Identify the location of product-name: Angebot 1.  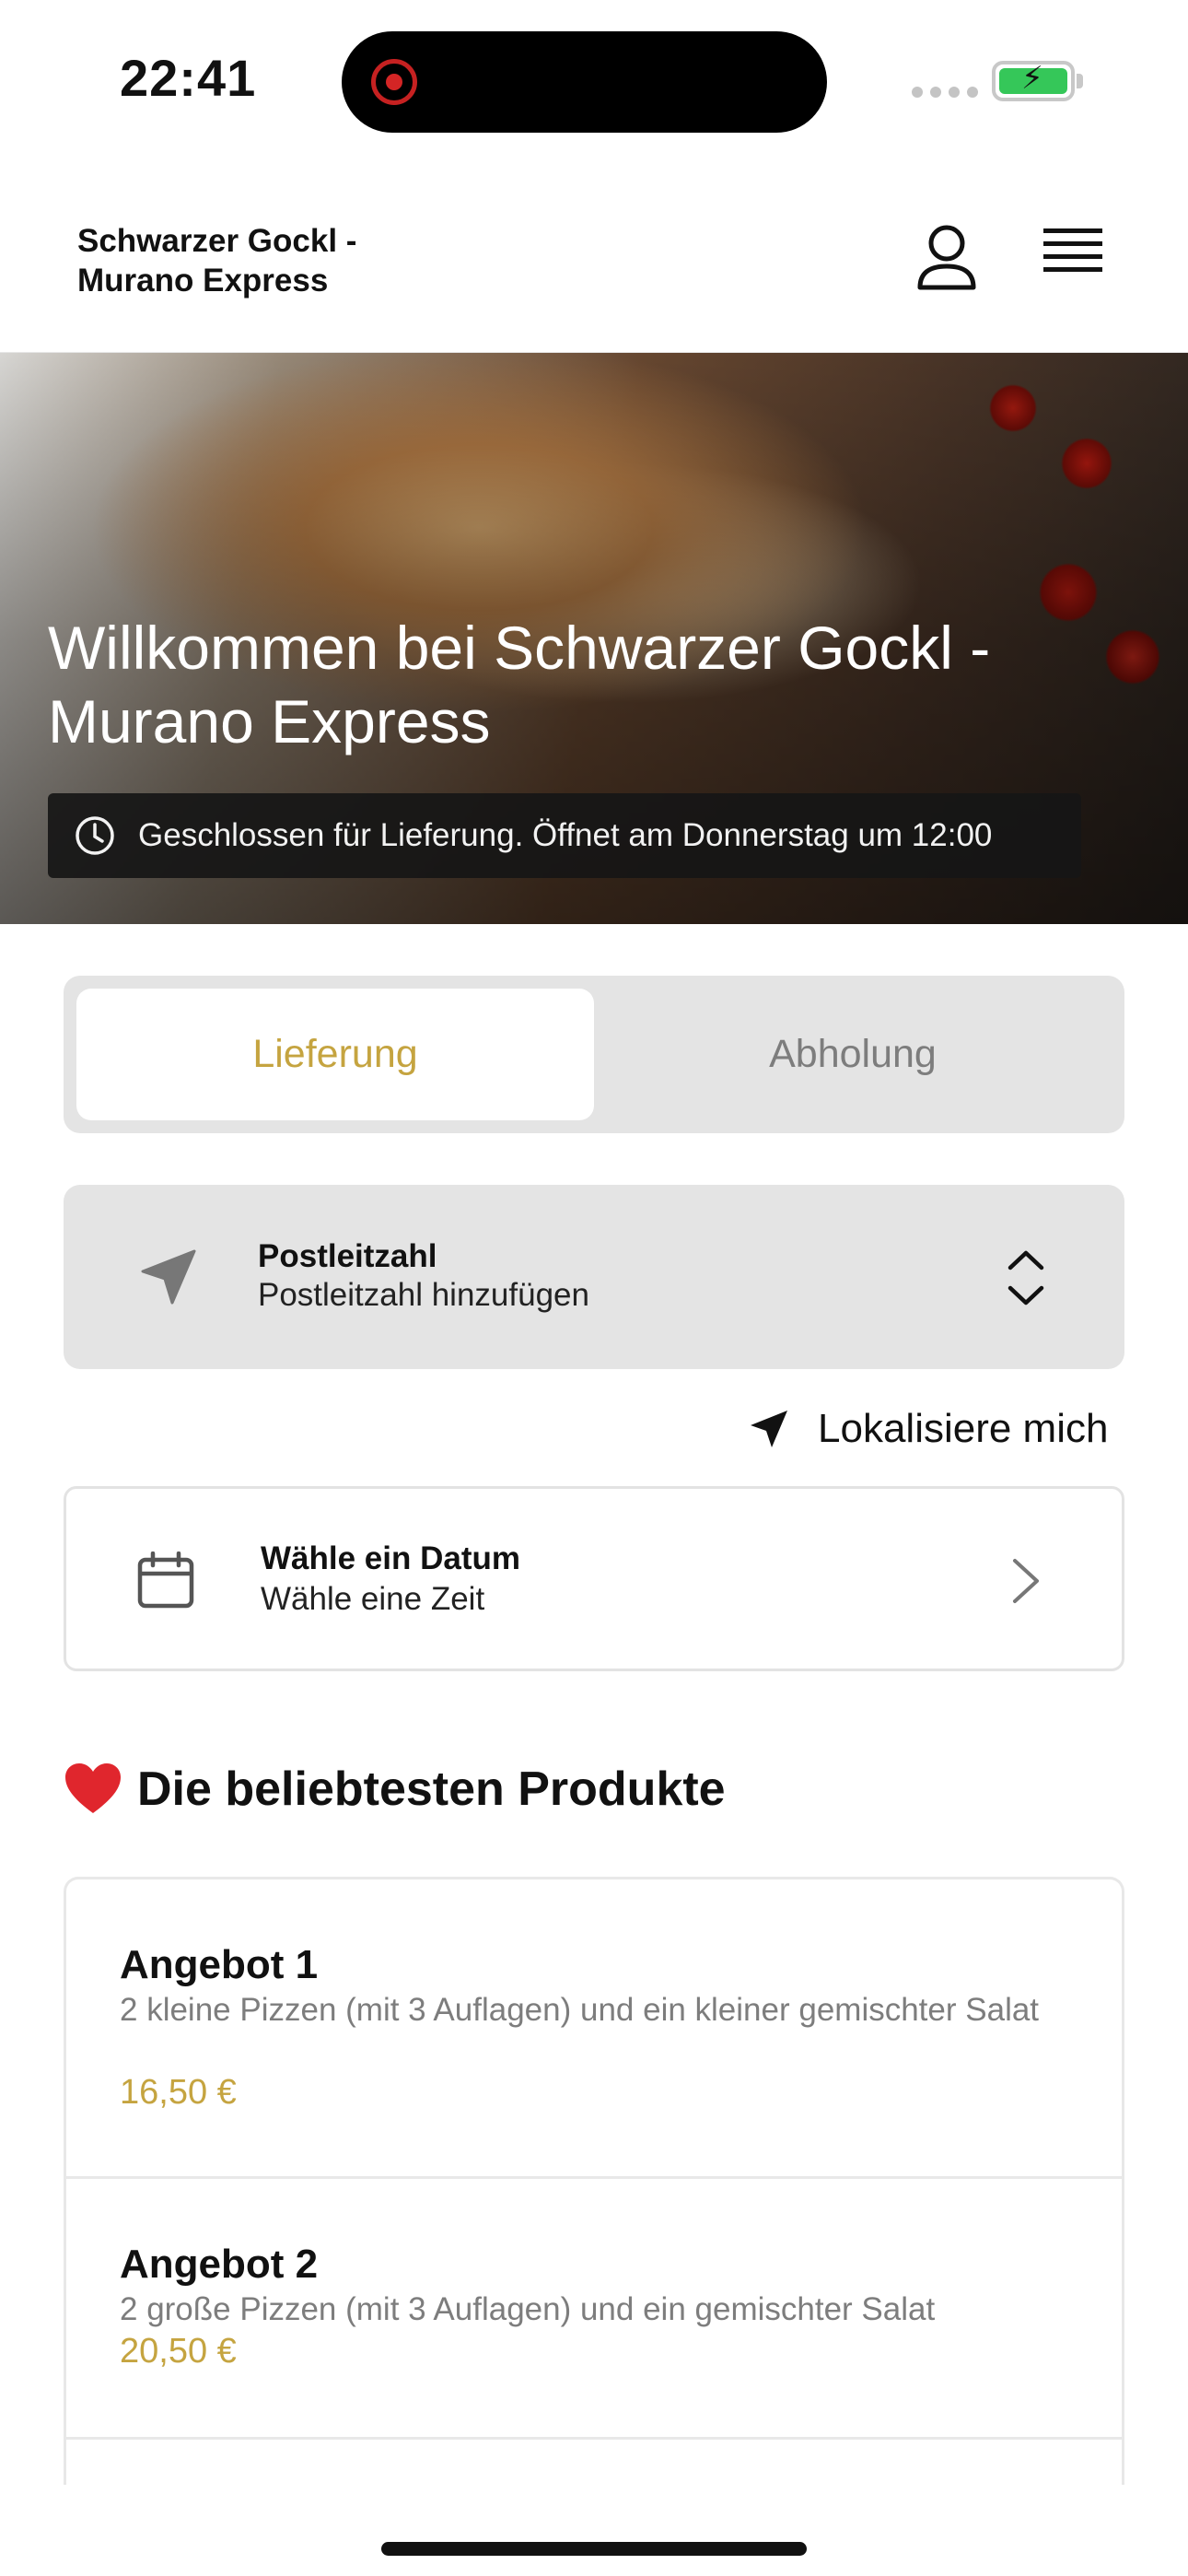
(219, 1964).